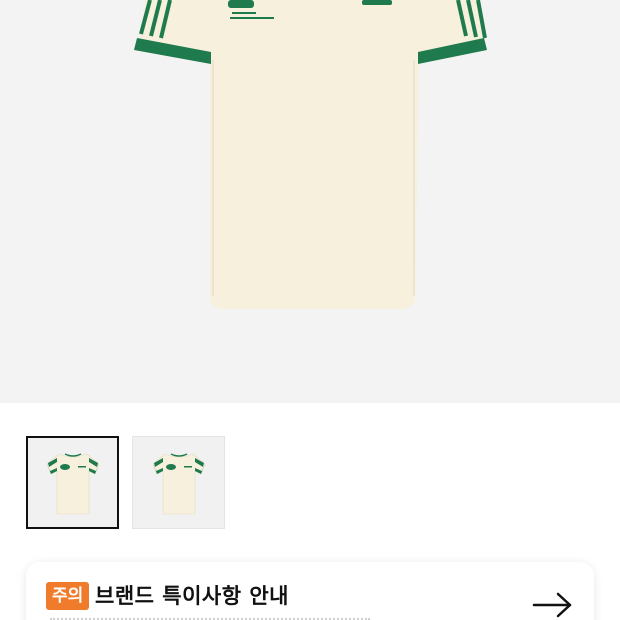  I want to click on thumbnail-strip, so click(125, 482).